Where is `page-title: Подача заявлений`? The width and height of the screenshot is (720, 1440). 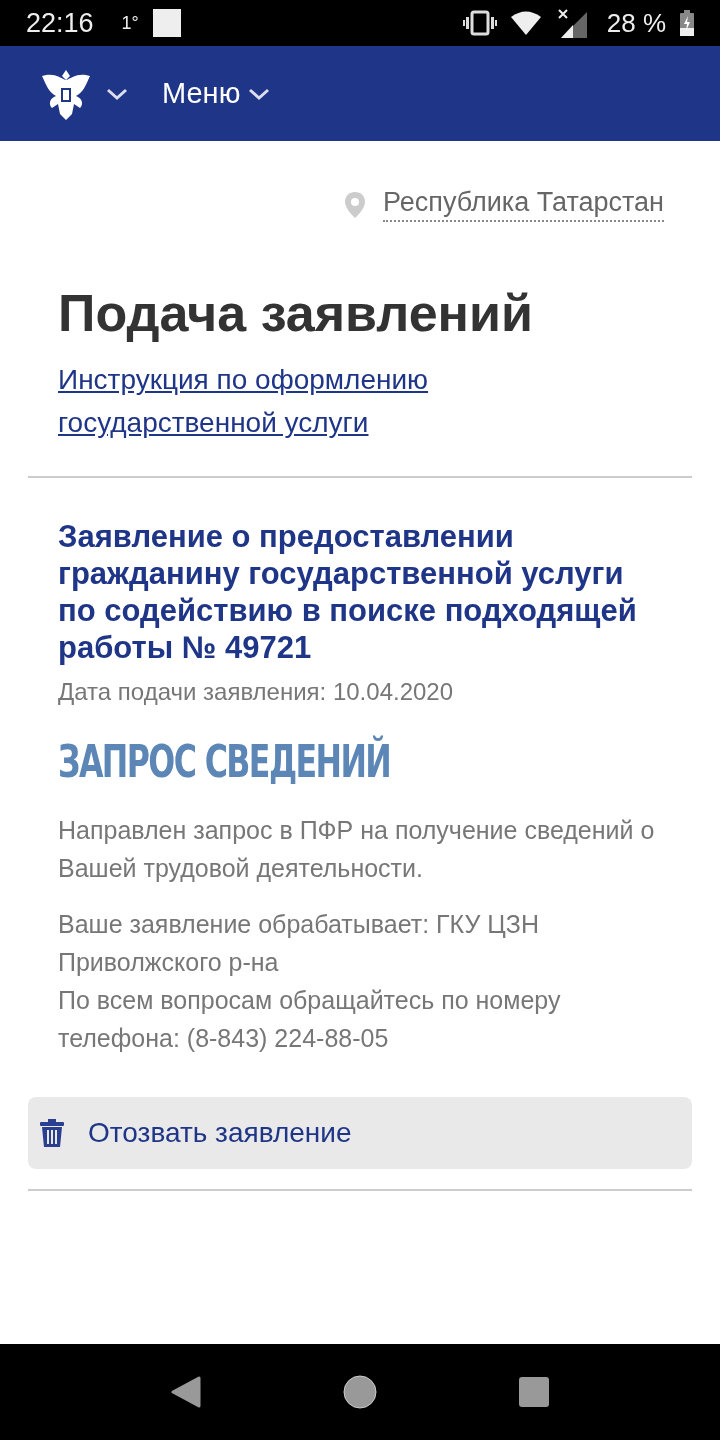
page-title: Подача заявлений is located at coordinates (296, 313).